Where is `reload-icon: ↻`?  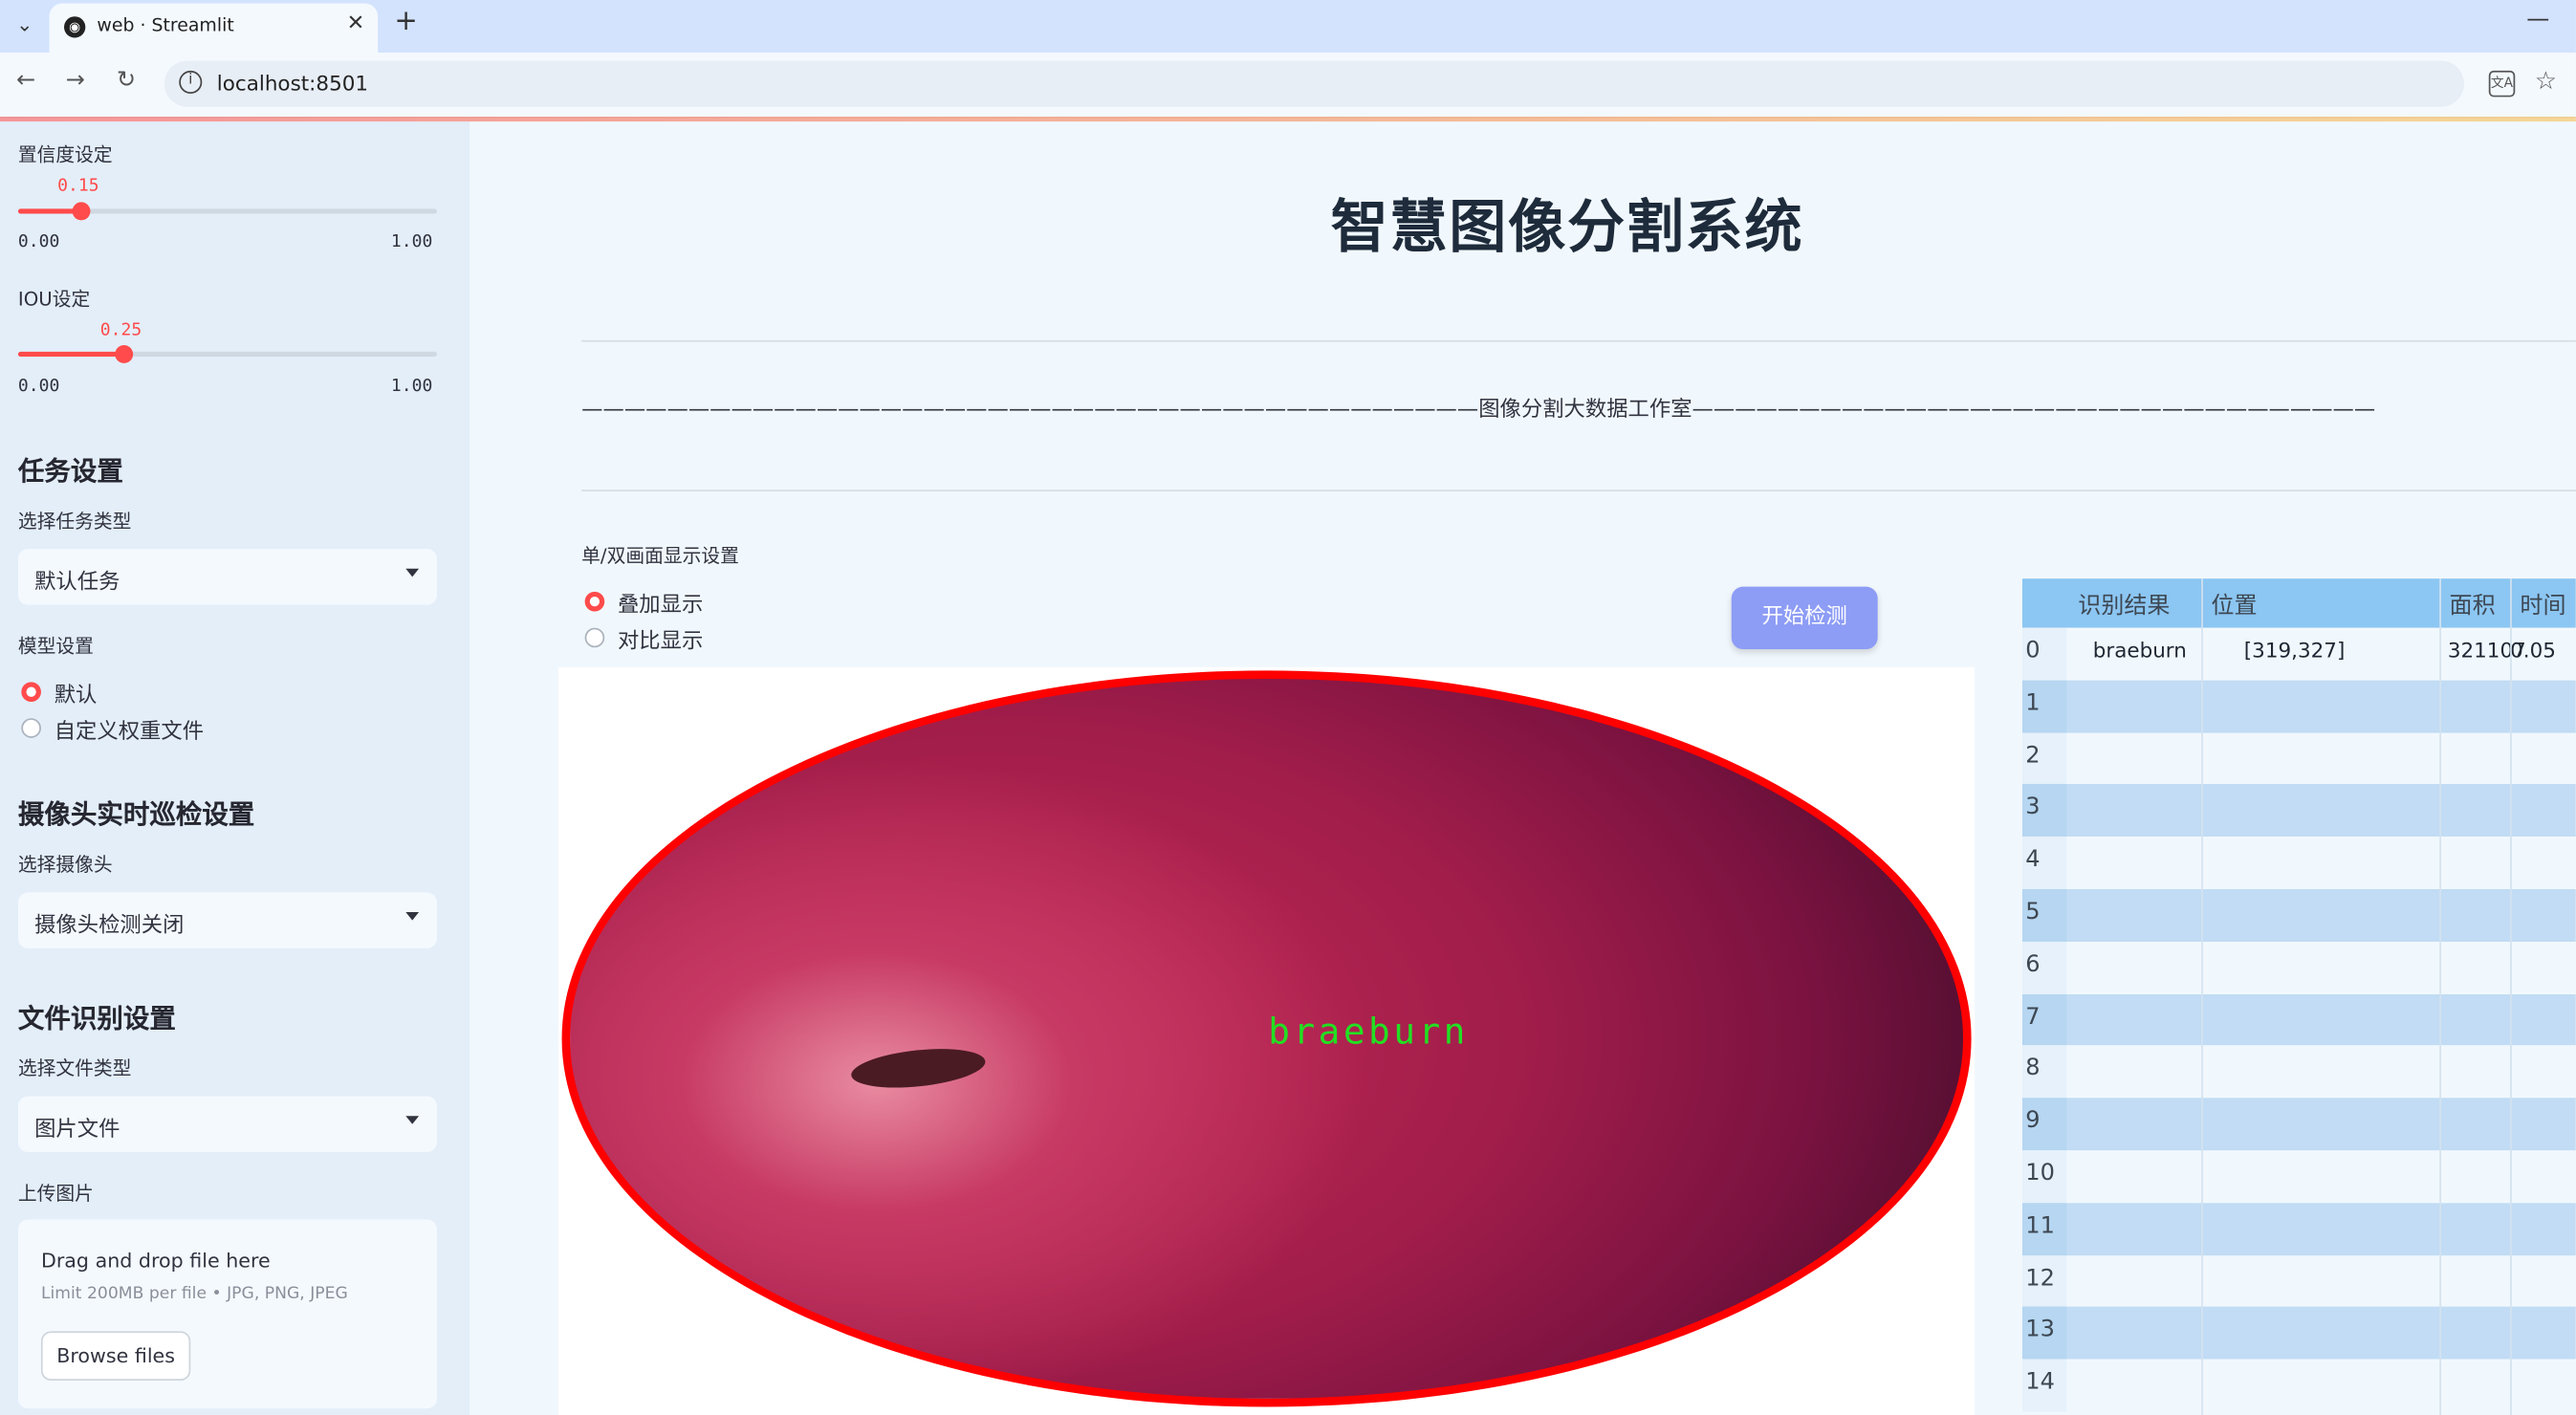 reload-icon: ↻ is located at coordinates (127, 80).